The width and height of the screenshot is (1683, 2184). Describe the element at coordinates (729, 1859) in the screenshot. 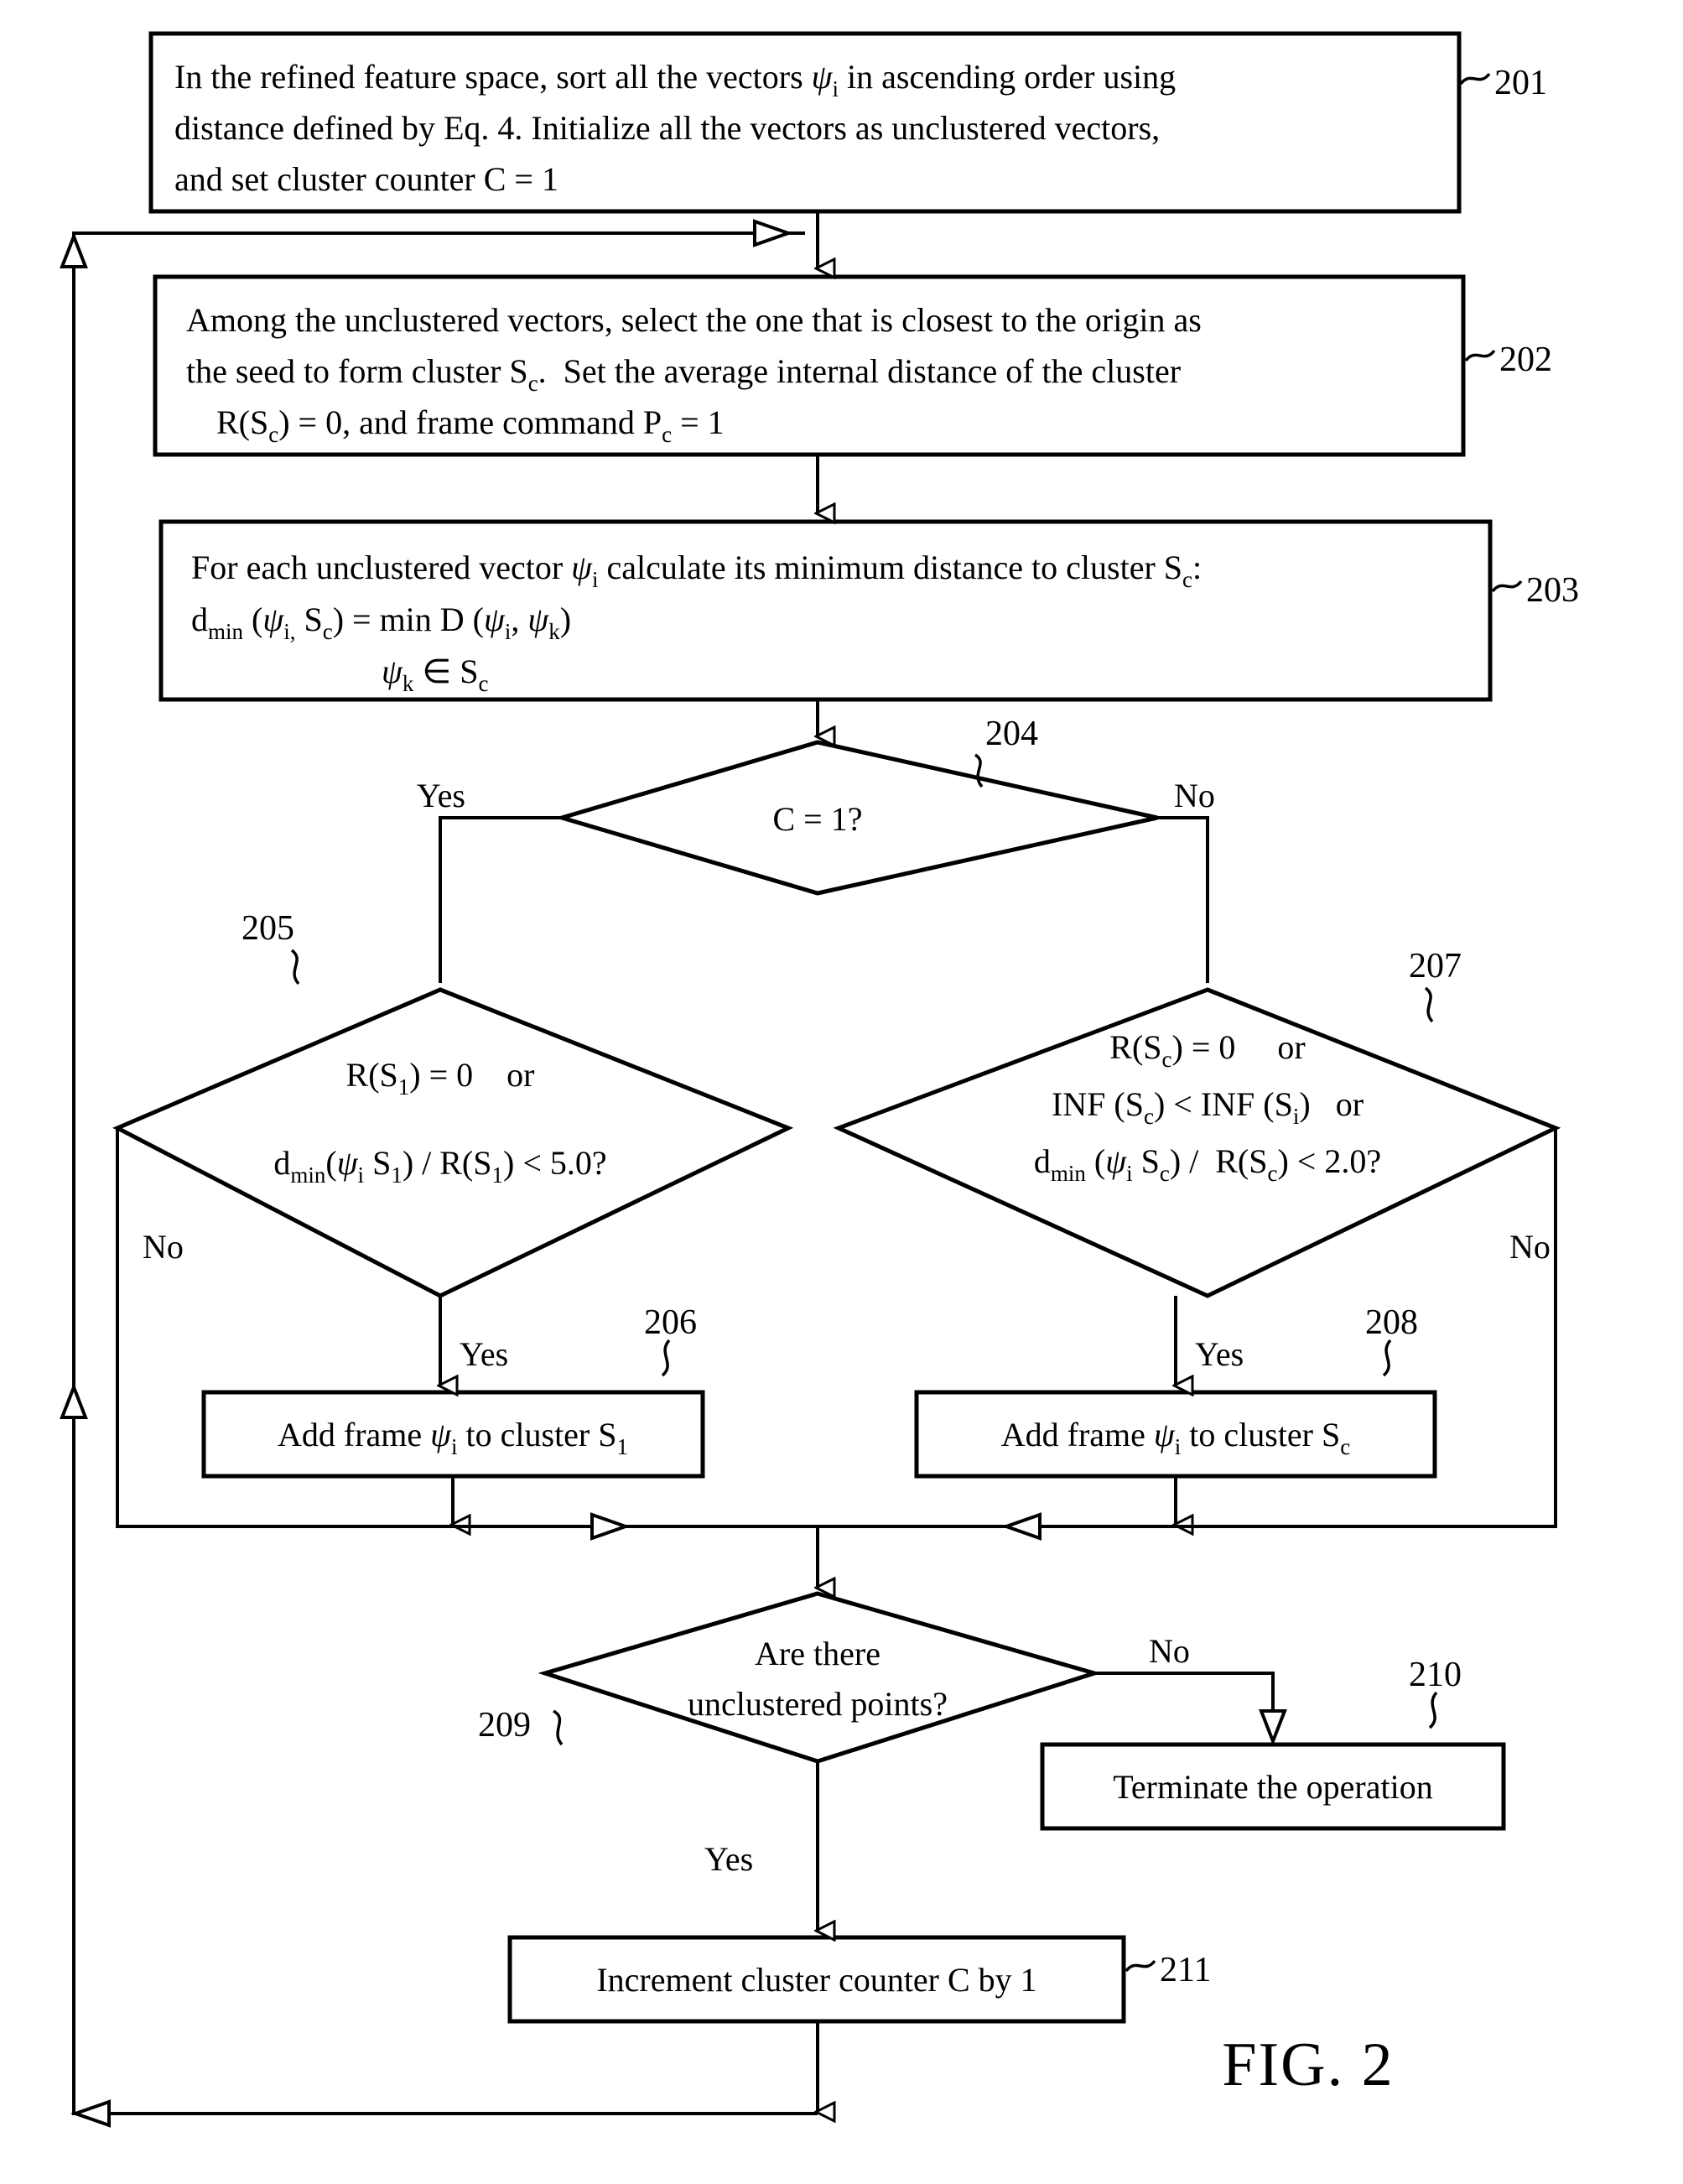

I see `label-209-yes: Yes` at that location.